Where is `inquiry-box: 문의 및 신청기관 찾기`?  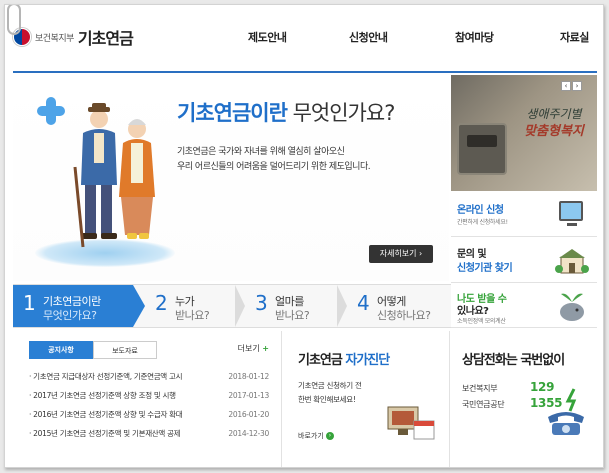 inquiry-box: 문의 및 신청기관 찾기 is located at coordinates (524, 260).